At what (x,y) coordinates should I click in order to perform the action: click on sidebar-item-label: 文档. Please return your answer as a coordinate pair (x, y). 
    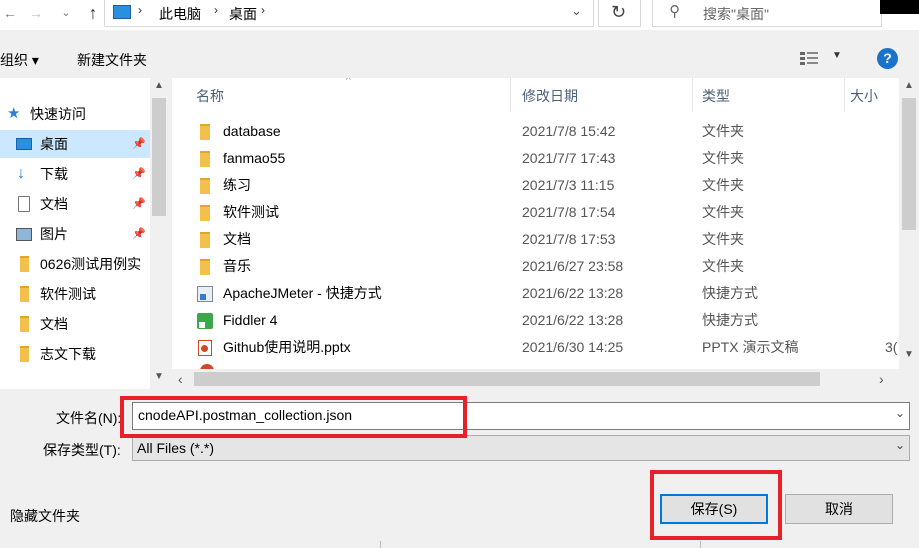
    Looking at the image, I should click on (54, 324).